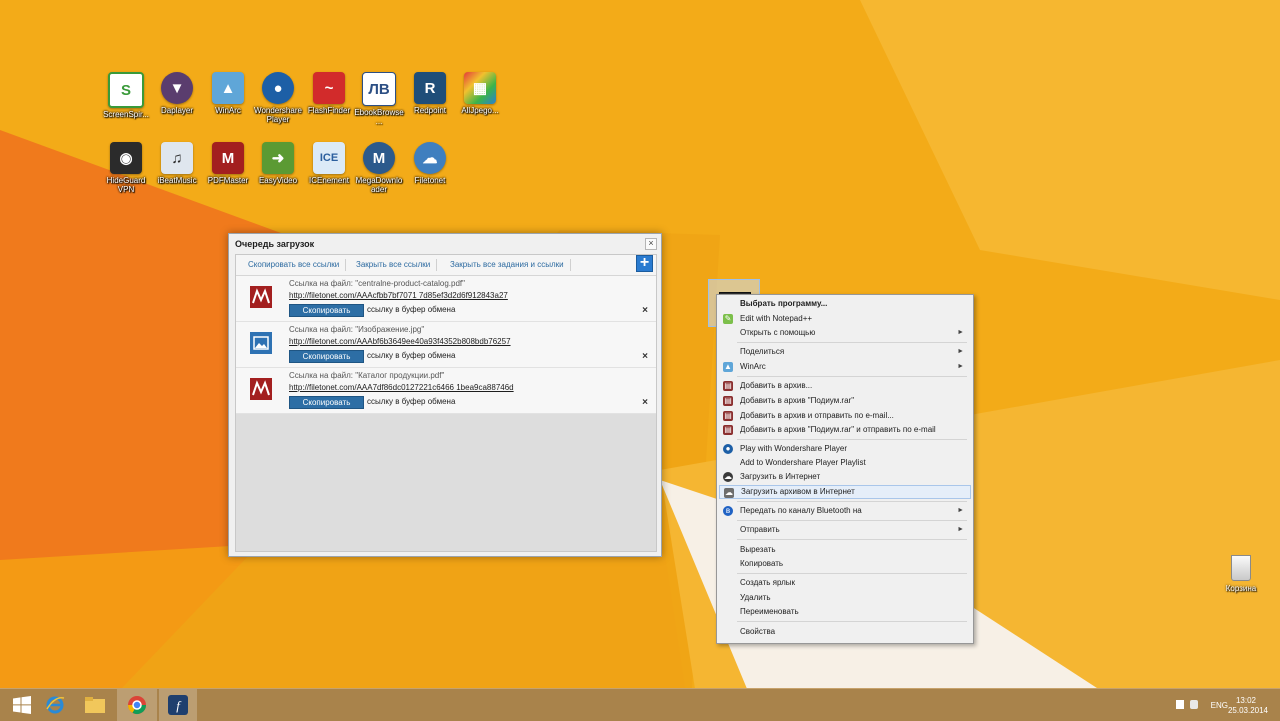 The height and width of the screenshot is (721, 1280). I want to click on menu-item-share: Поделиться ►, so click(844, 352).